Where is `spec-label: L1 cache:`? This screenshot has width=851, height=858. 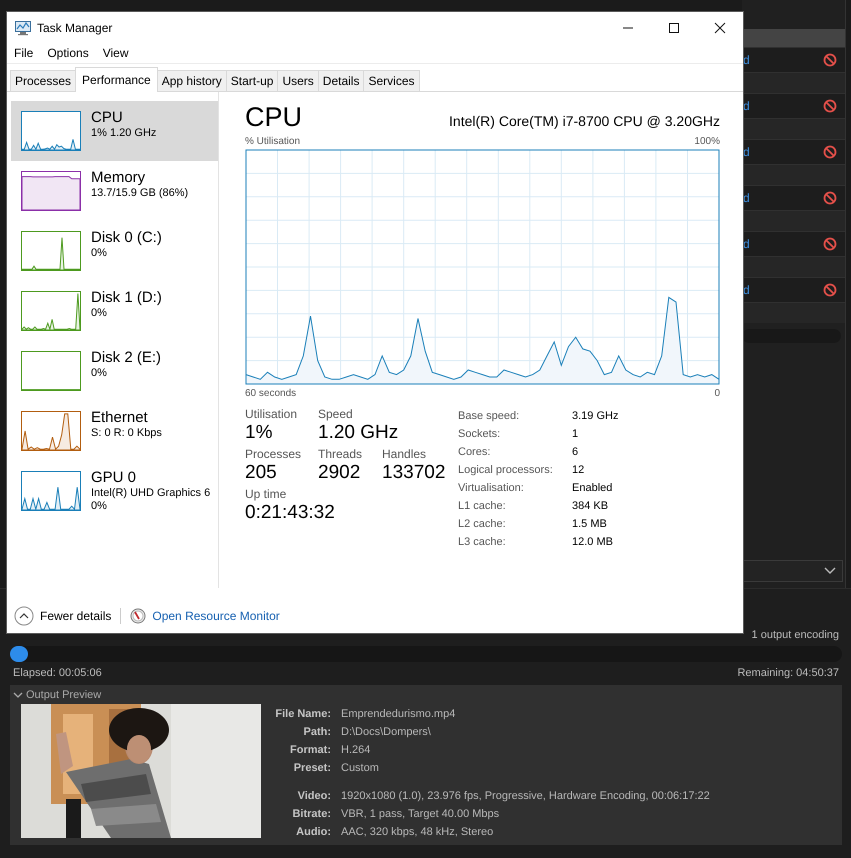 spec-label: L1 cache: is located at coordinates (482, 506).